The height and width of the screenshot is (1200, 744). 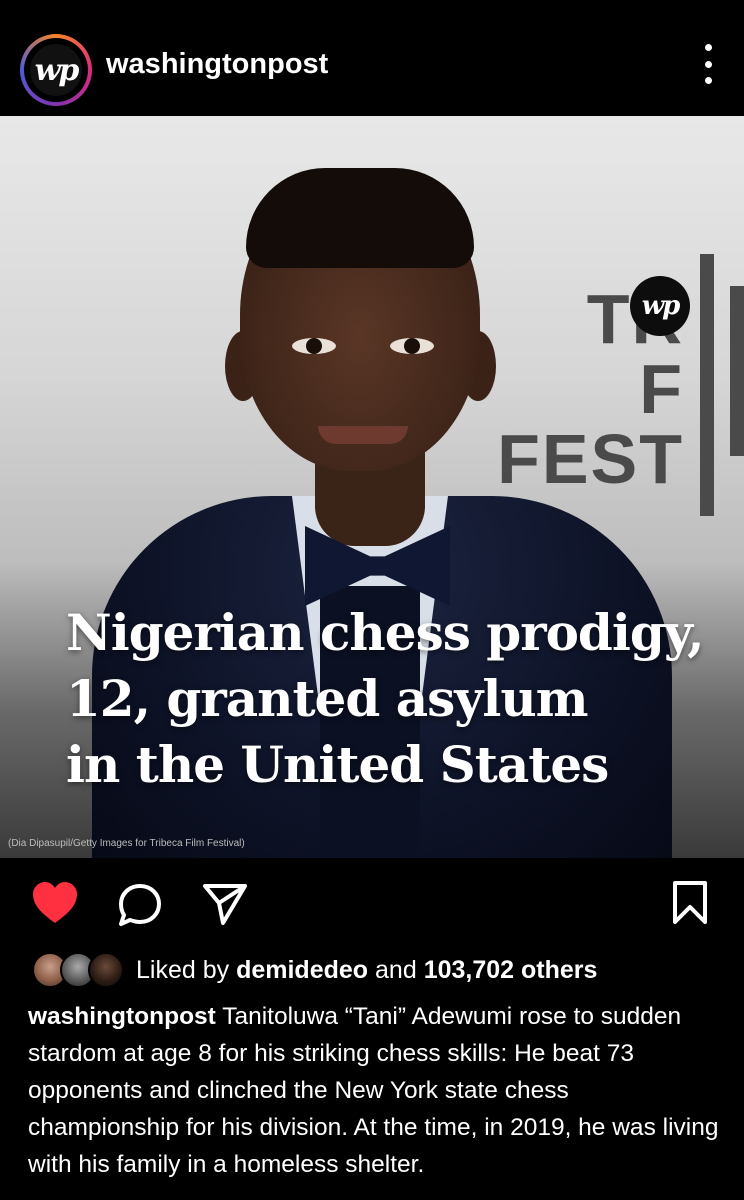 I want to click on sign-line-2: F, so click(x=661, y=389).